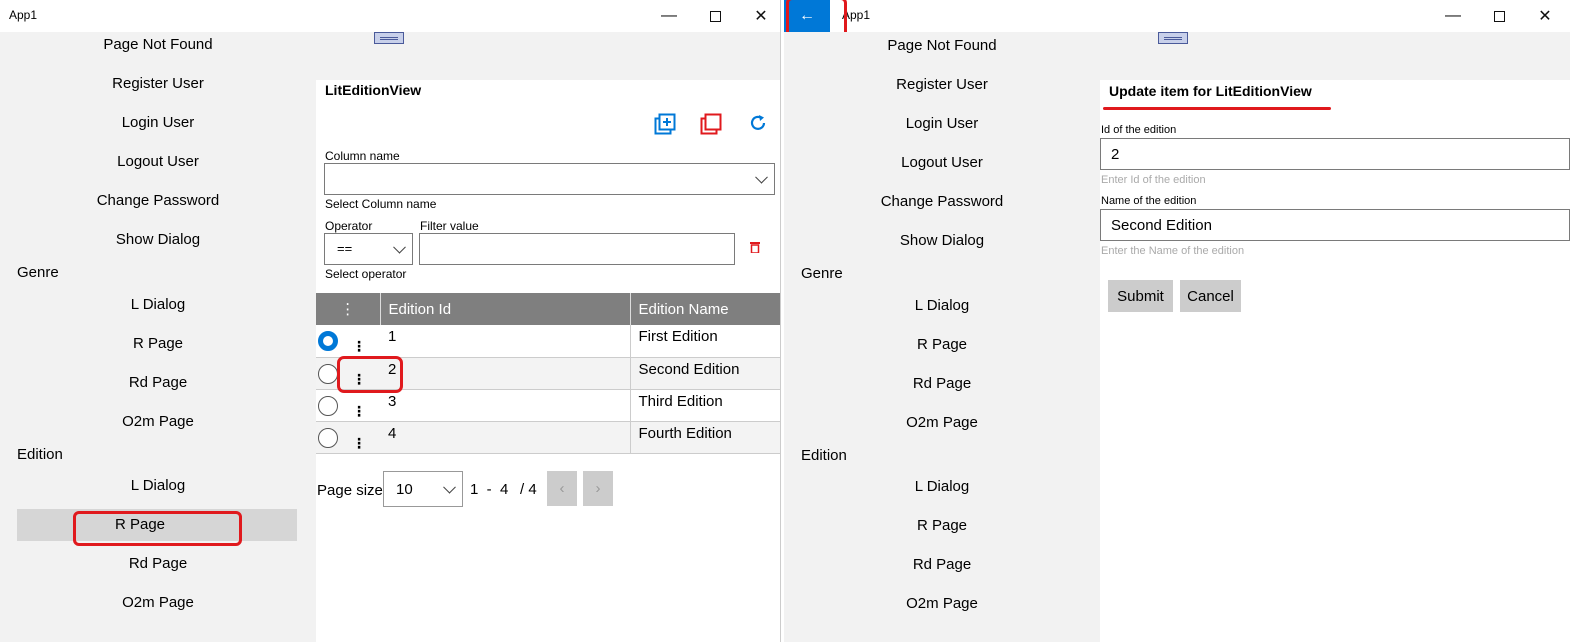 This screenshot has width=1570, height=642. I want to click on page-total: / 4, so click(528, 489).